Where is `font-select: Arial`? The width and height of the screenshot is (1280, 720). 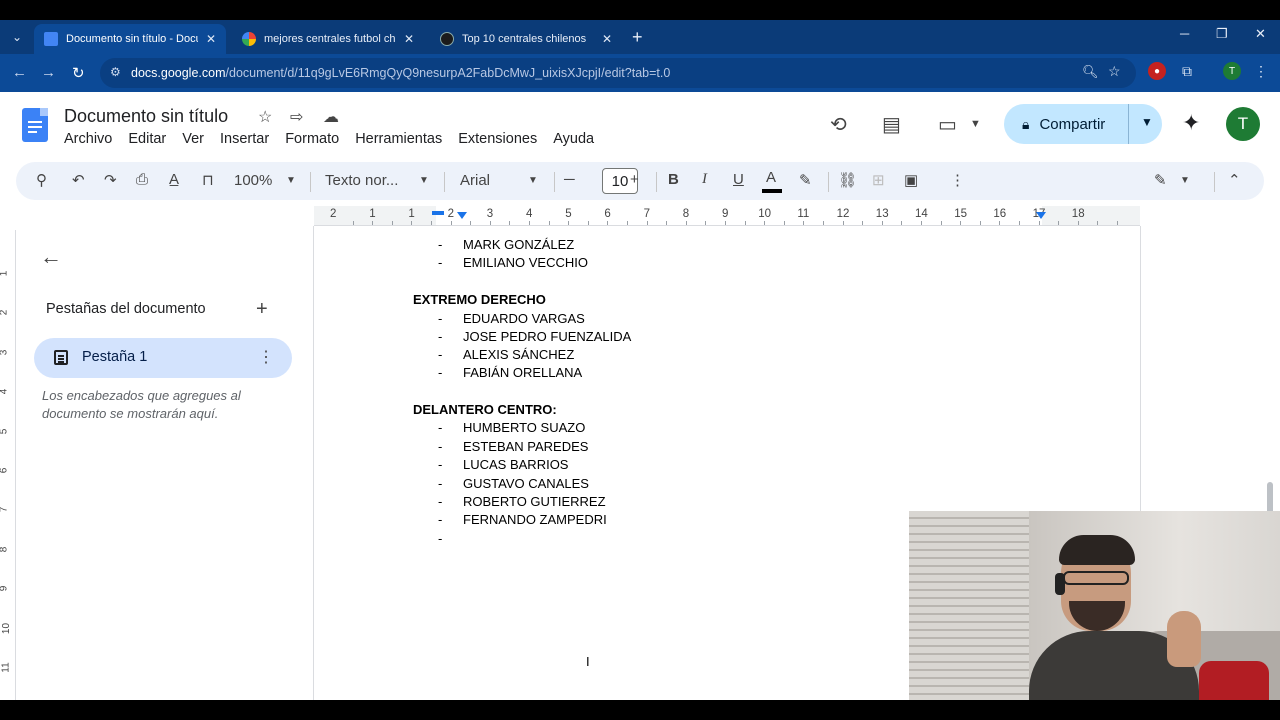
font-select: Arial is located at coordinates (475, 180).